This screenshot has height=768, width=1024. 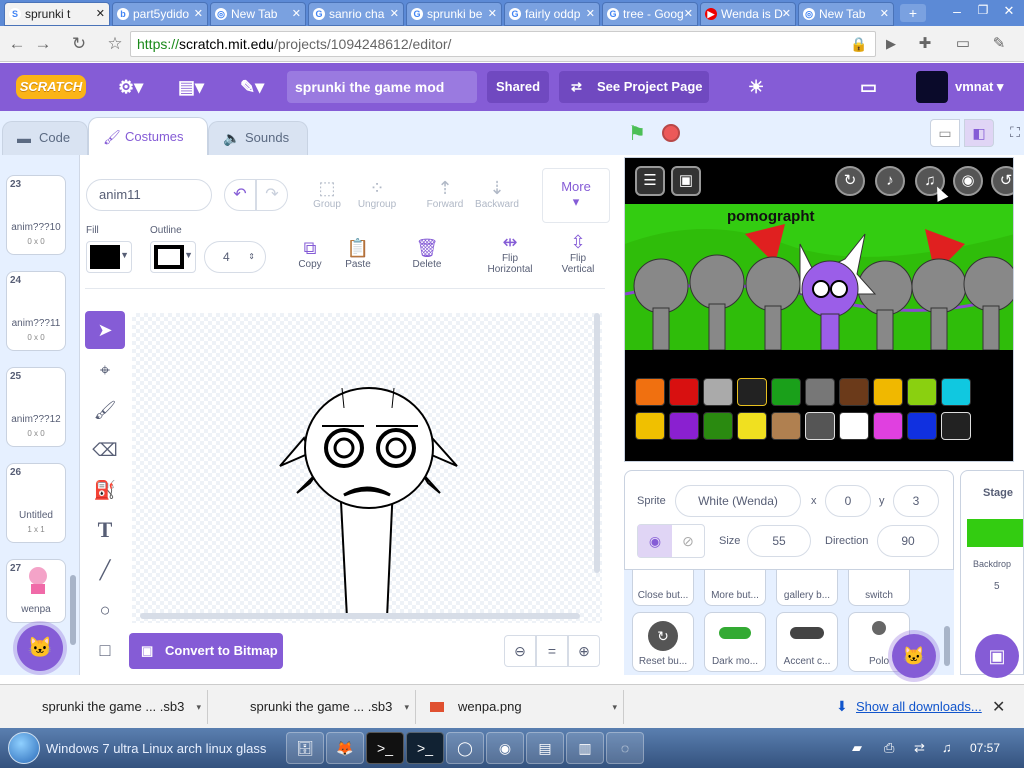 What do you see at coordinates (79, 44) in the screenshot?
I see `reload-icon: ↻` at bounding box center [79, 44].